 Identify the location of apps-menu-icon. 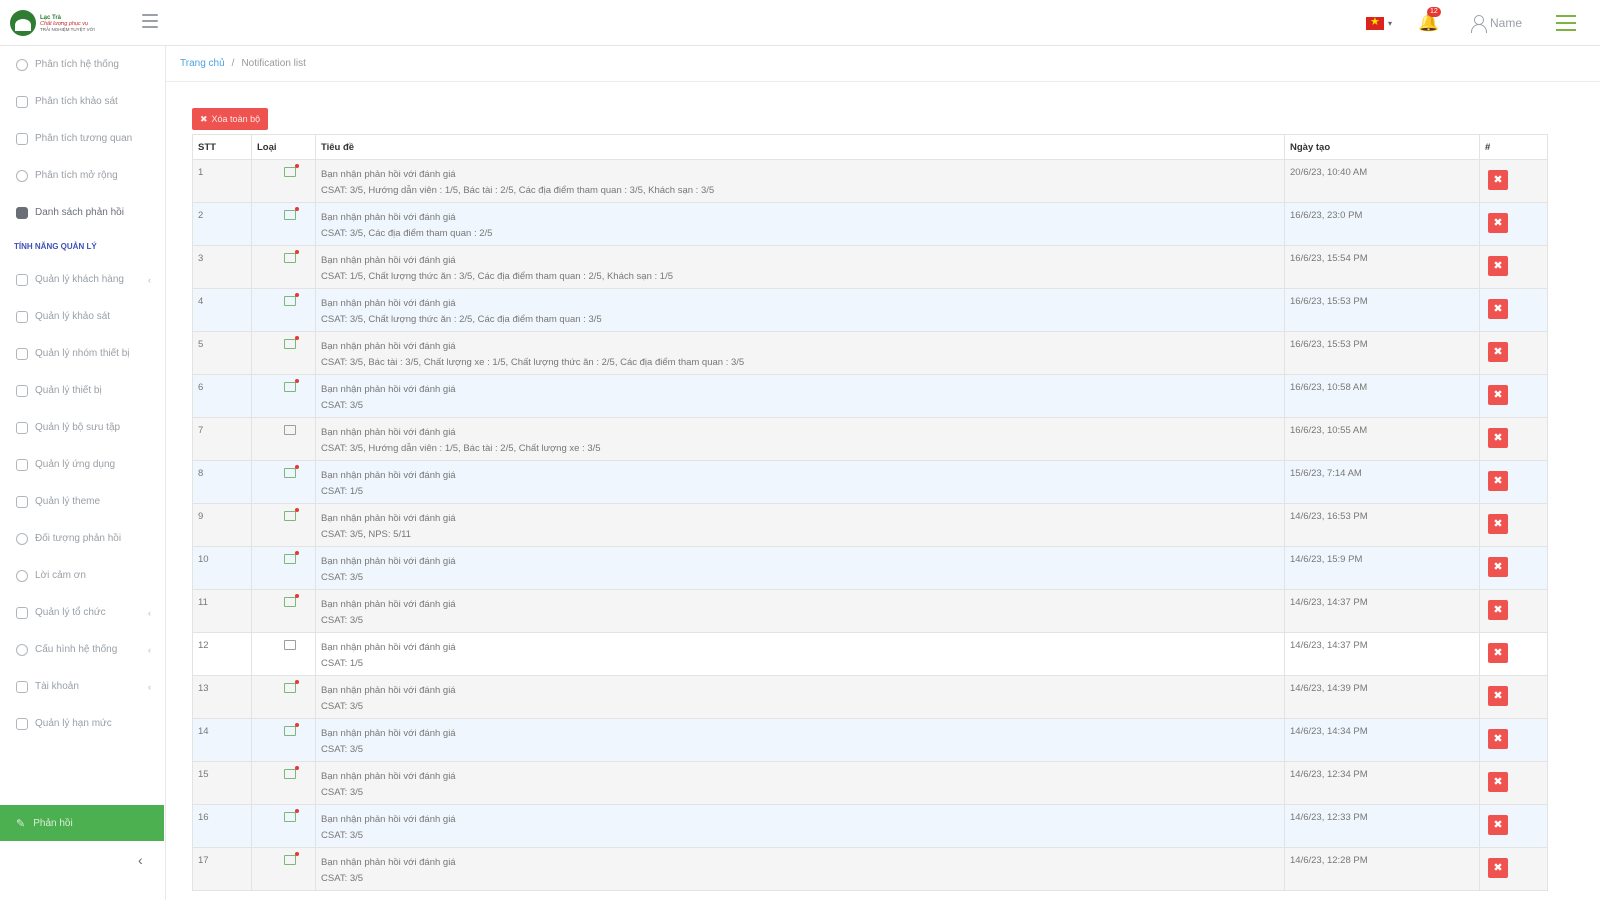
(1566, 23).